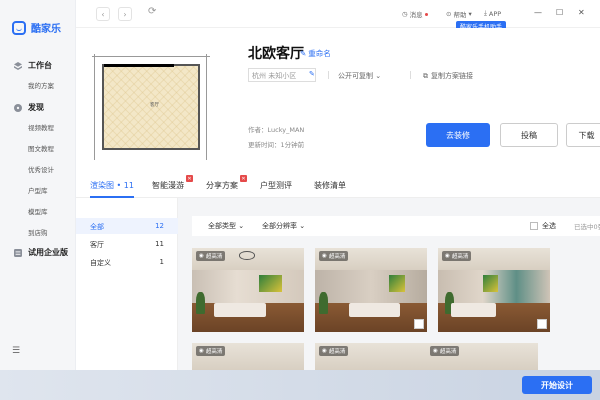 The width and height of the screenshot is (600, 400). Describe the element at coordinates (226, 183) in the screenshot. I see `tab-share-design: 分享方案 ✕` at that location.